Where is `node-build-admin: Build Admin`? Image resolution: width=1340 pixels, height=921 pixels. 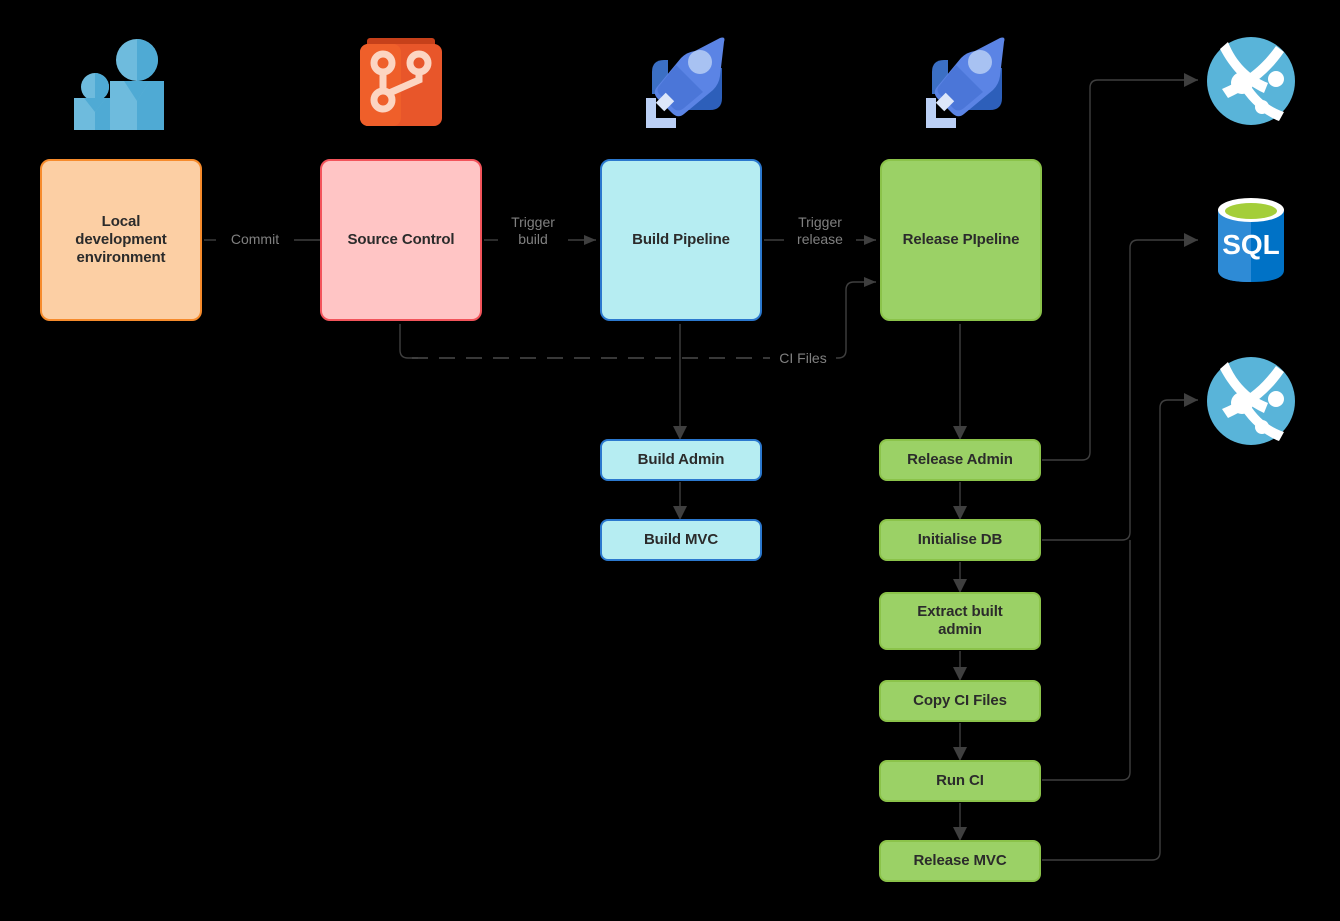
node-build-admin: Build Admin is located at coordinates (681, 460).